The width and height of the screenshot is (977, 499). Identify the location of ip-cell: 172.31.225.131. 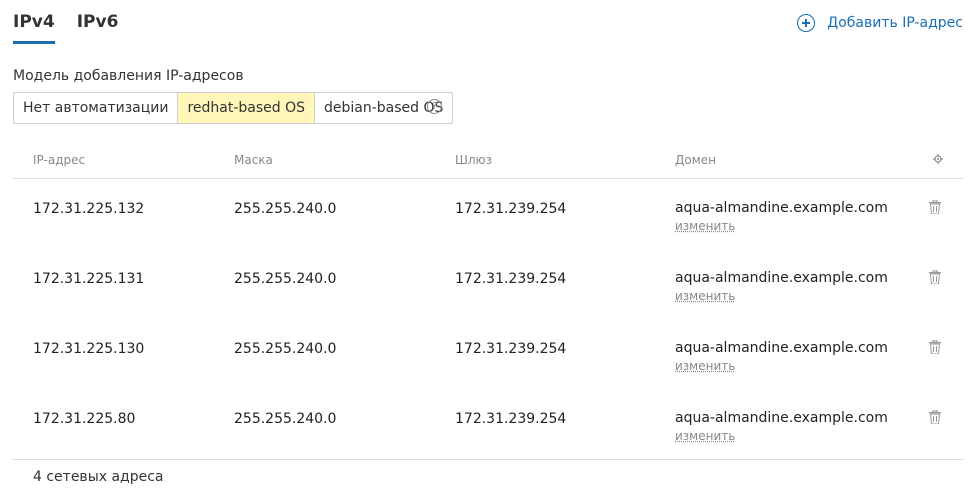
(89, 279).